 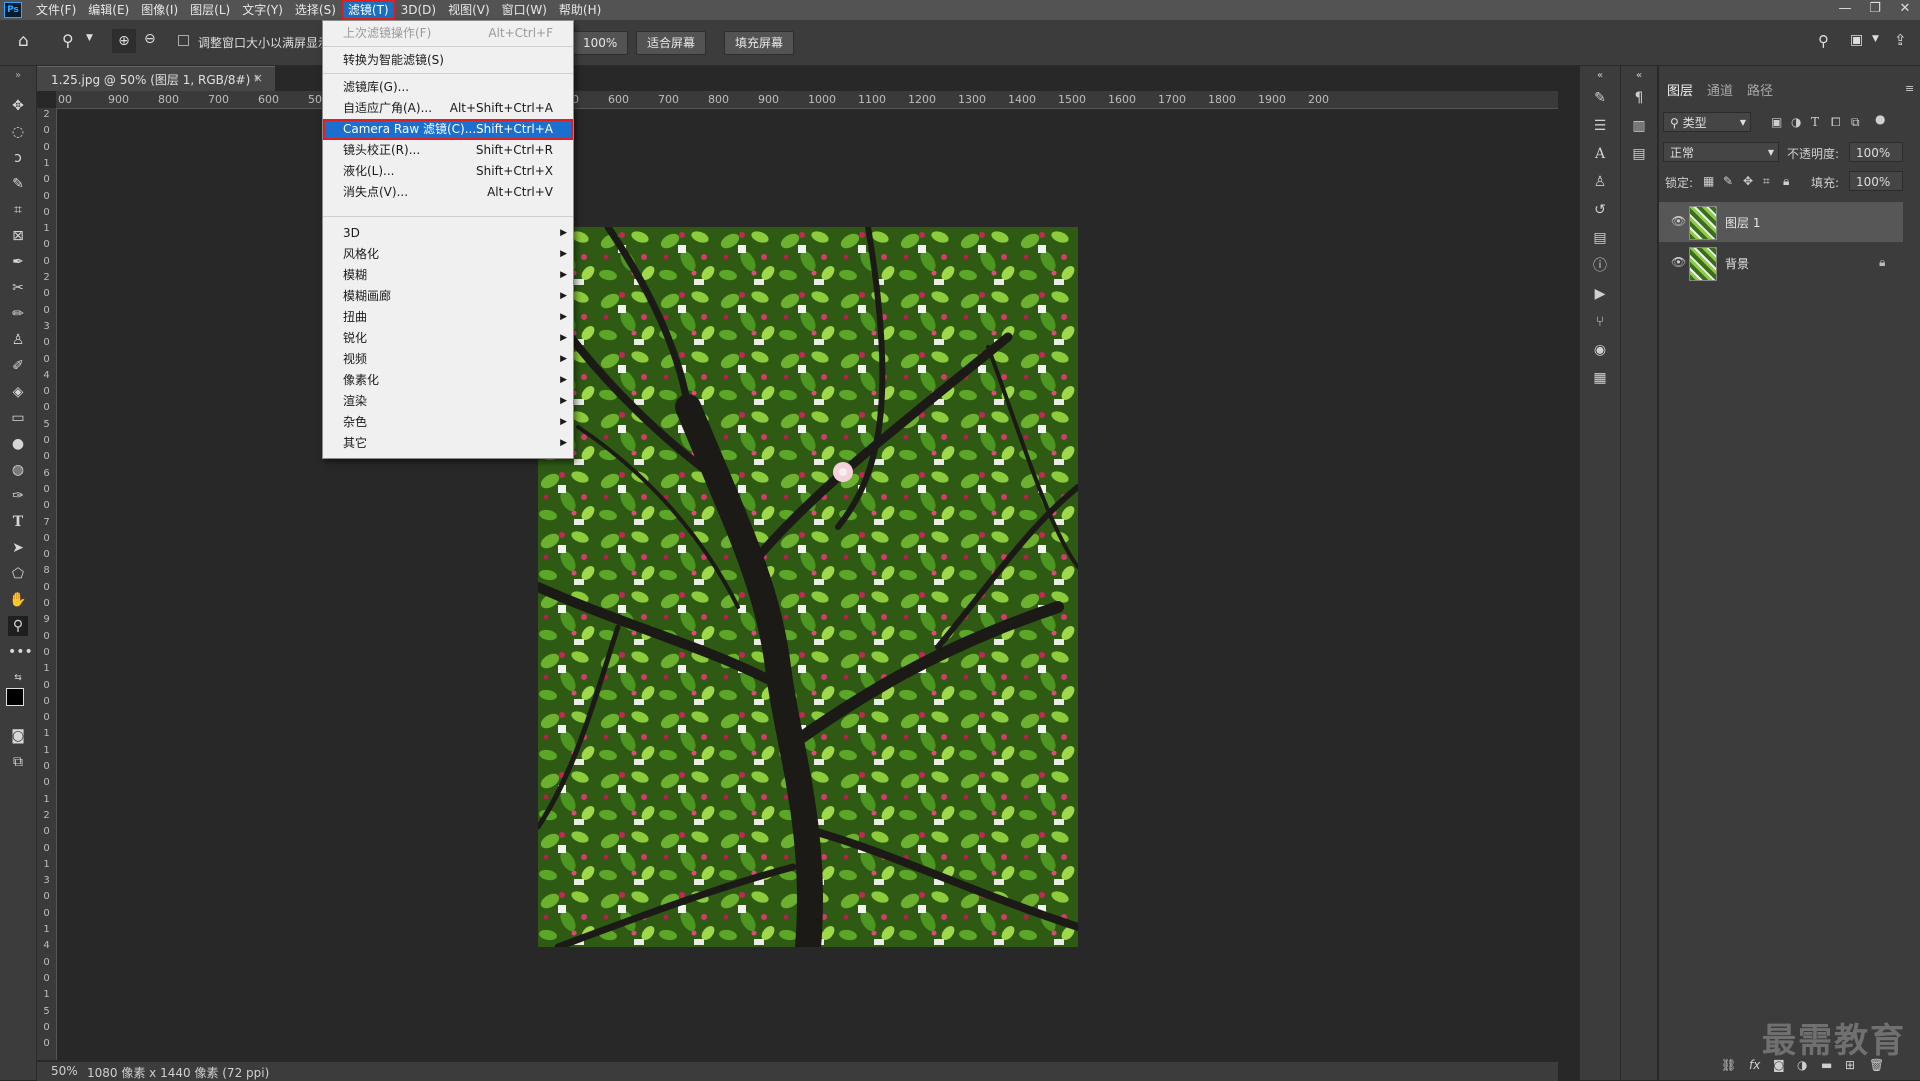 What do you see at coordinates (1720, 89) in the screenshot?
I see `tab-channels: 通道` at bounding box center [1720, 89].